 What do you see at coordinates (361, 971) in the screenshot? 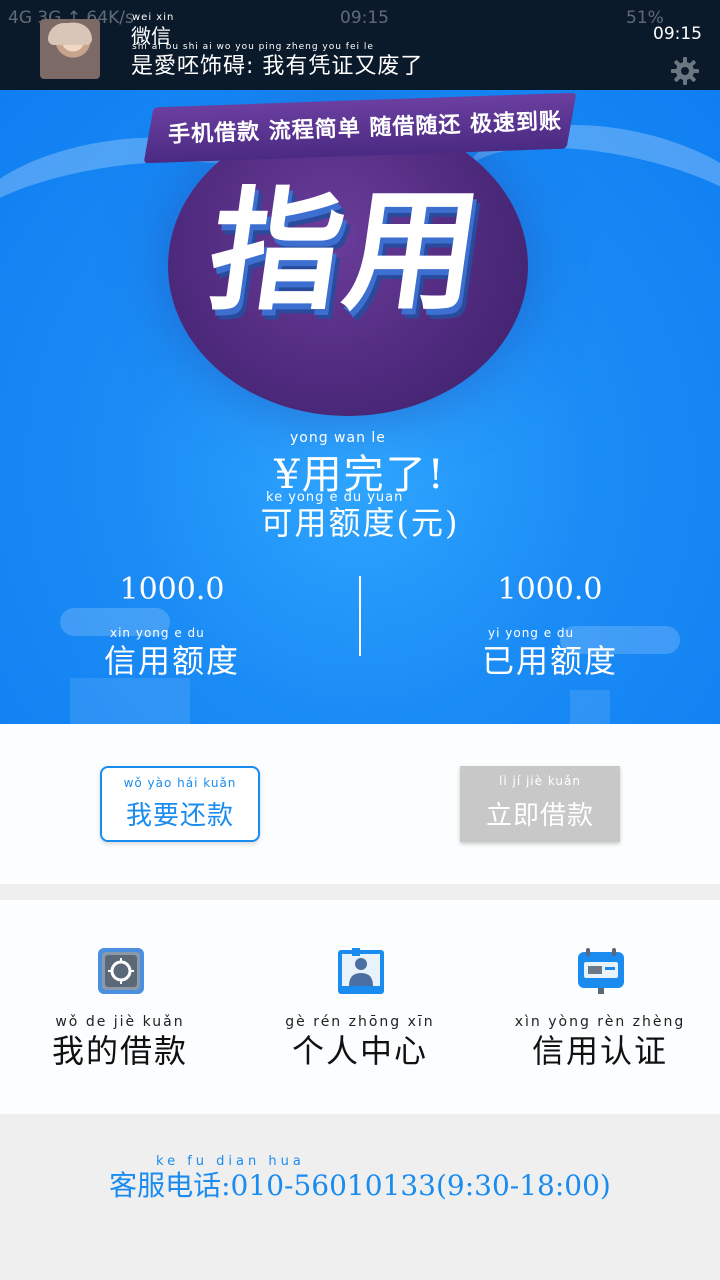
I see `person-card-icon` at bounding box center [361, 971].